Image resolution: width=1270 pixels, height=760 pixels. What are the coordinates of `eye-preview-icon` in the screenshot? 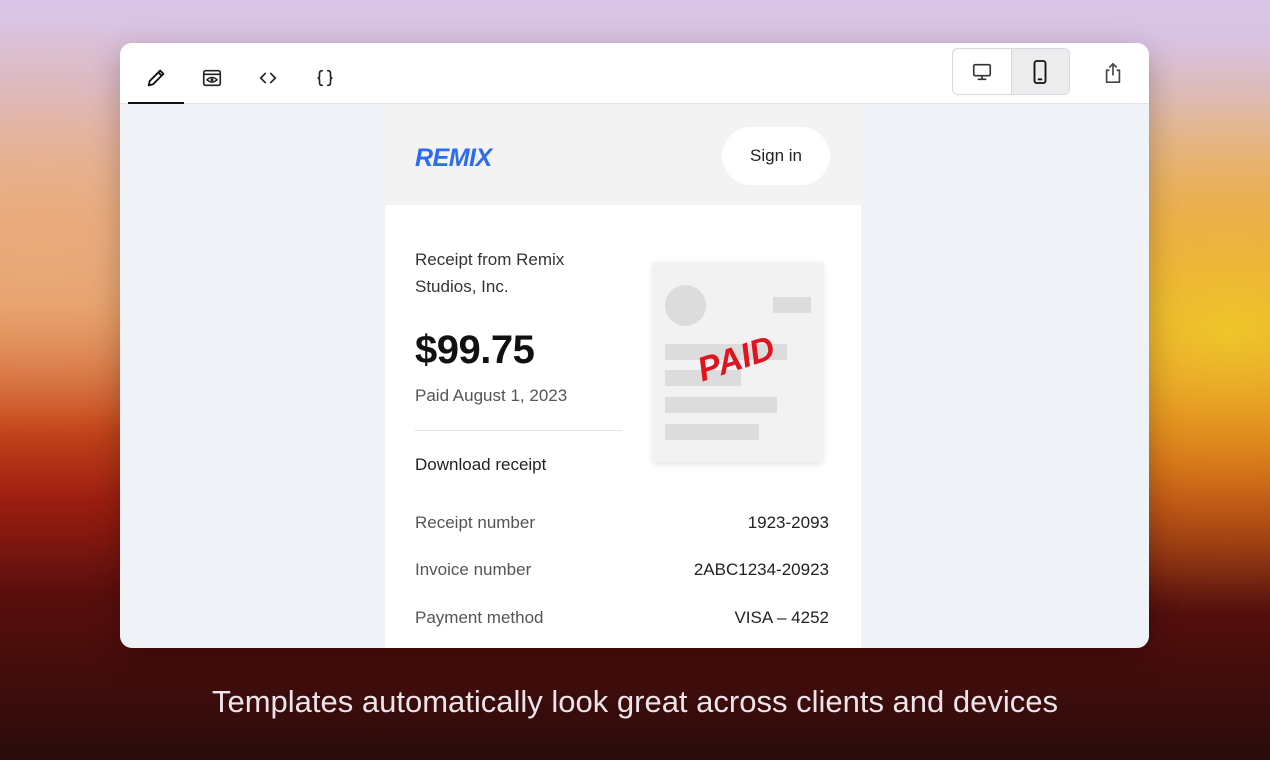 It's located at (212, 78).